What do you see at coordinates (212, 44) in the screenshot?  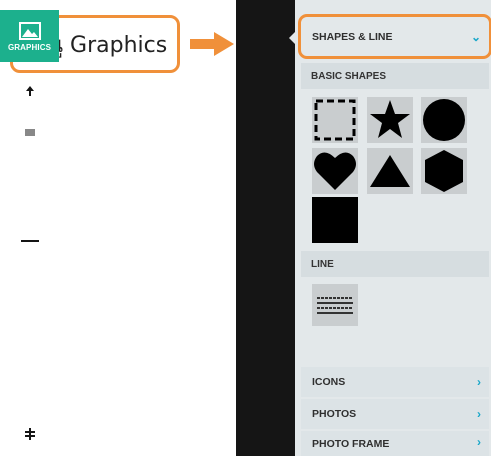 I see `arrow-right-icon` at bounding box center [212, 44].